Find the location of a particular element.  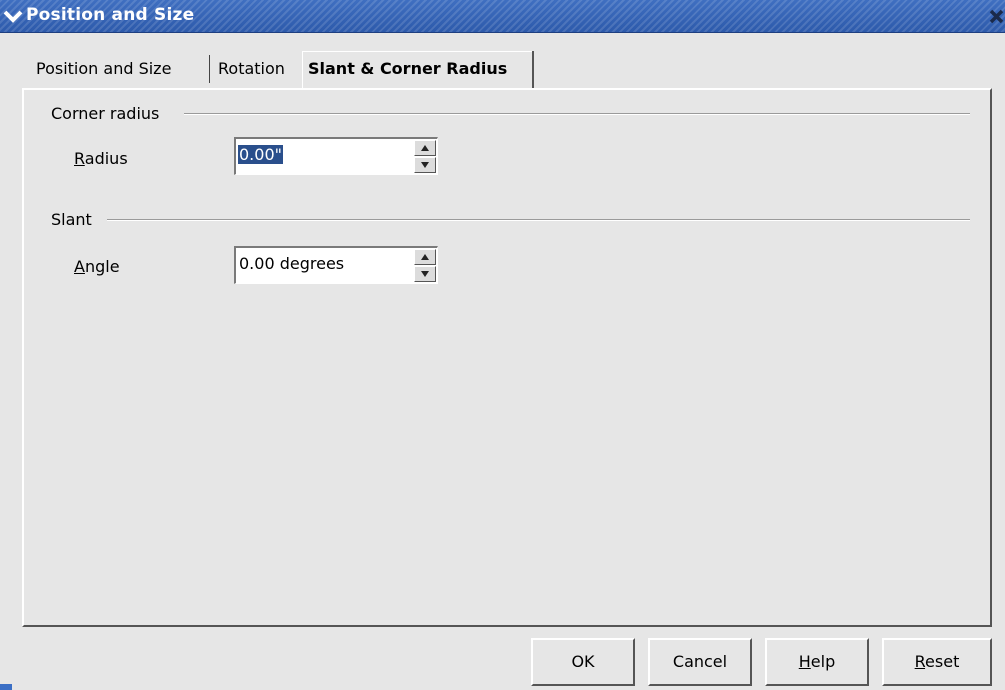

angle-decrement-button is located at coordinates (425, 274).